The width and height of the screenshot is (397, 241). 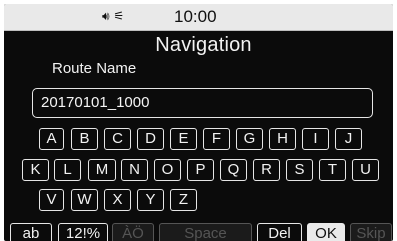 What do you see at coordinates (279, 232) in the screenshot?
I see `delete-button: Del` at bounding box center [279, 232].